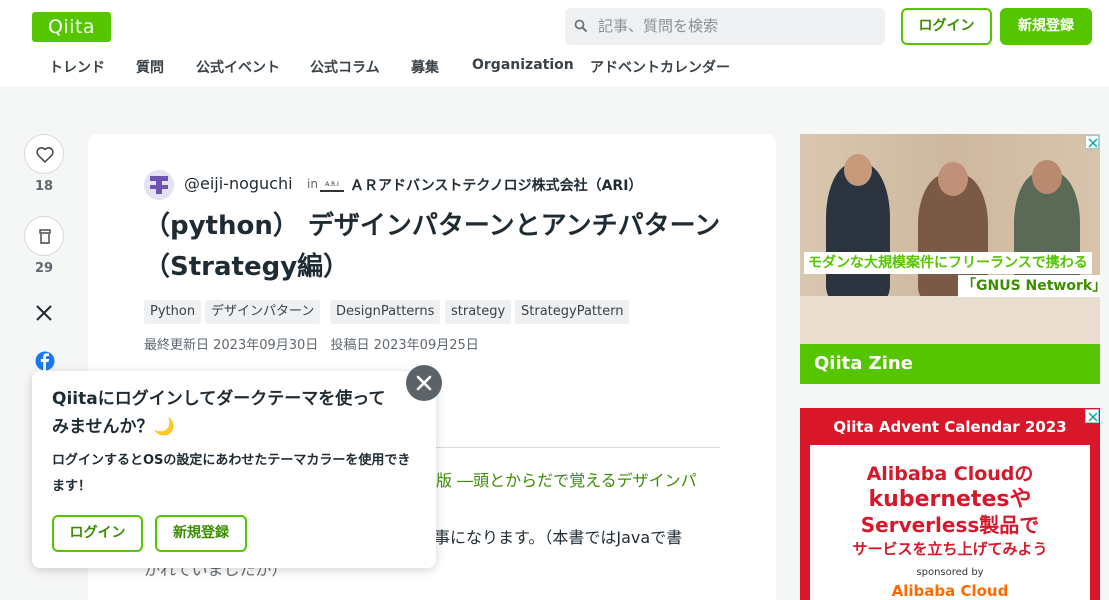 This screenshot has width=1109, height=600. What do you see at coordinates (71, 27) in the screenshot?
I see `qiita-logo: Qiita` at bounding box center [71, 27].